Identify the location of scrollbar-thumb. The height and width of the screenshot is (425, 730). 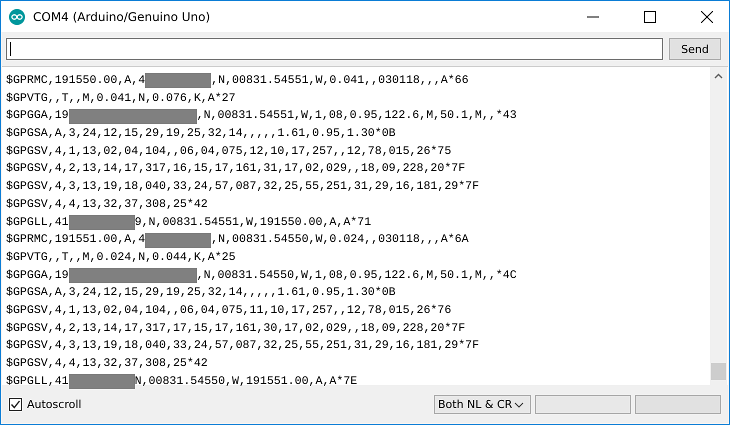
(718, 371).